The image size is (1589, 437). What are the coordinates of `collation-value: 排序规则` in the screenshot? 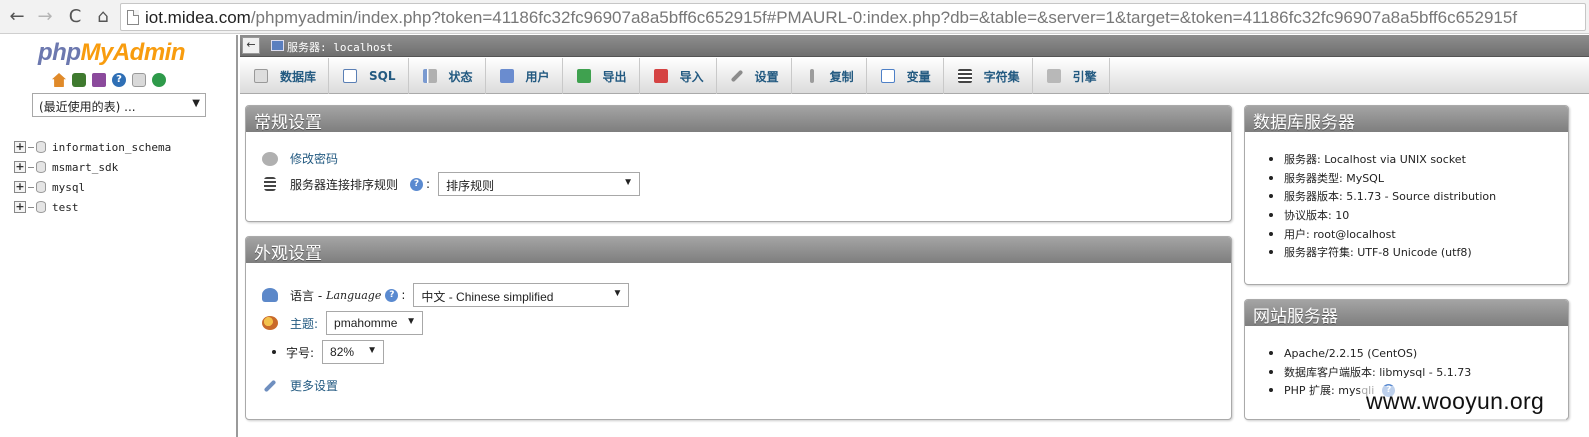 It's located at (470, 186).